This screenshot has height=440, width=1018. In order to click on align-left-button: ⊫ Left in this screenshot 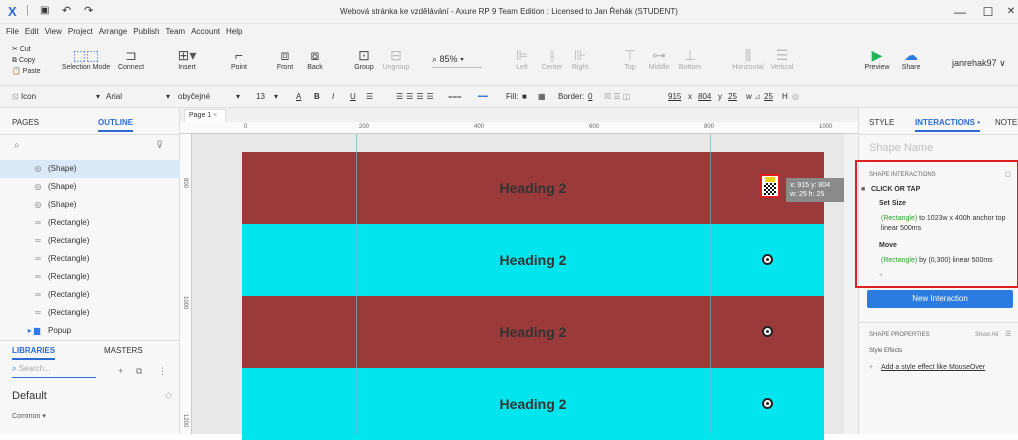, I will do `click(522, 58)`.